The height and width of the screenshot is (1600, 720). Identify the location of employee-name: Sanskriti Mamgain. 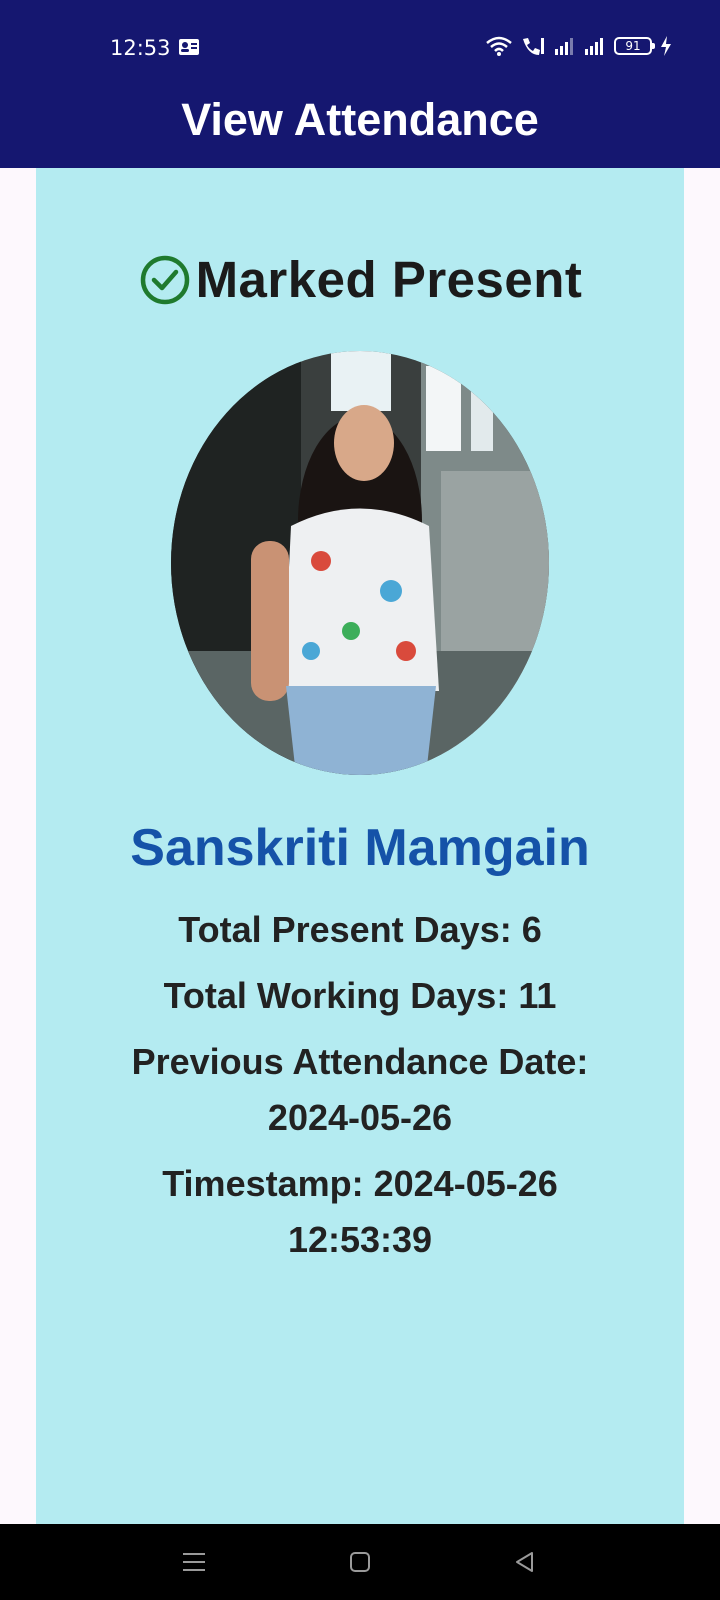
(360, 848).